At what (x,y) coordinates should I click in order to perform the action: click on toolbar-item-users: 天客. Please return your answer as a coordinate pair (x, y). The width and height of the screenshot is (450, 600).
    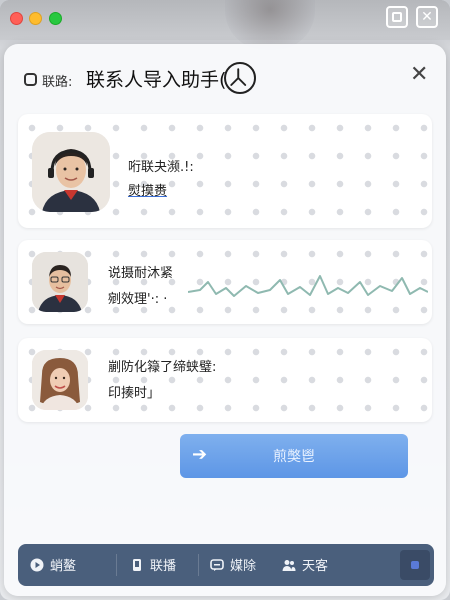
    Looking at the image, I should click on (305, 565).